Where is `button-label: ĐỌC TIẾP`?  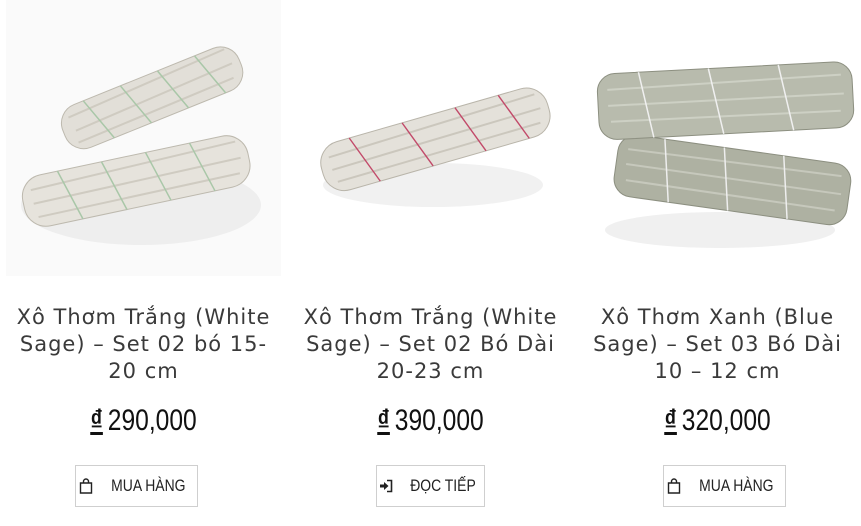 button-label: ĐỌC TIẾP is located at coordinates (442, 485).